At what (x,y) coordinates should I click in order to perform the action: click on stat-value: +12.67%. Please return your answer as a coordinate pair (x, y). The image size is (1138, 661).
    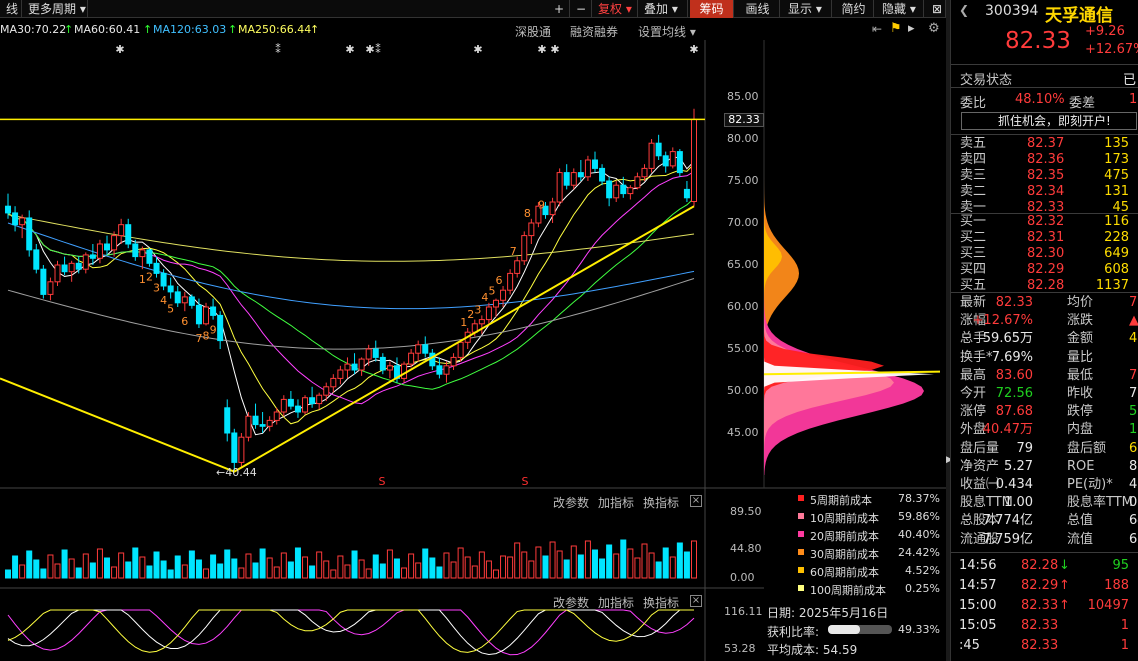
    Looking at the image, I should click on (1002, 321).